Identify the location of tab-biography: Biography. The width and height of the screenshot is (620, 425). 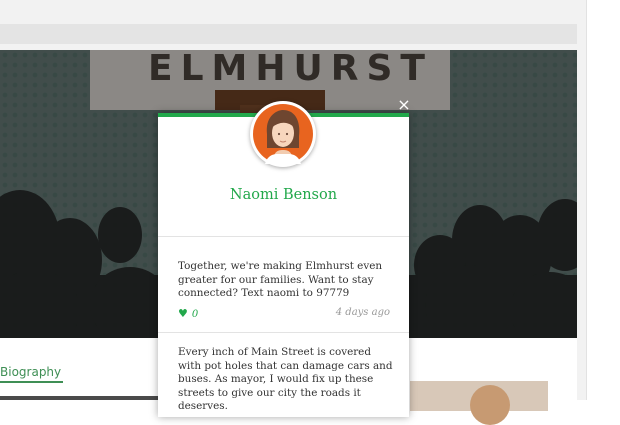
(32, 374).